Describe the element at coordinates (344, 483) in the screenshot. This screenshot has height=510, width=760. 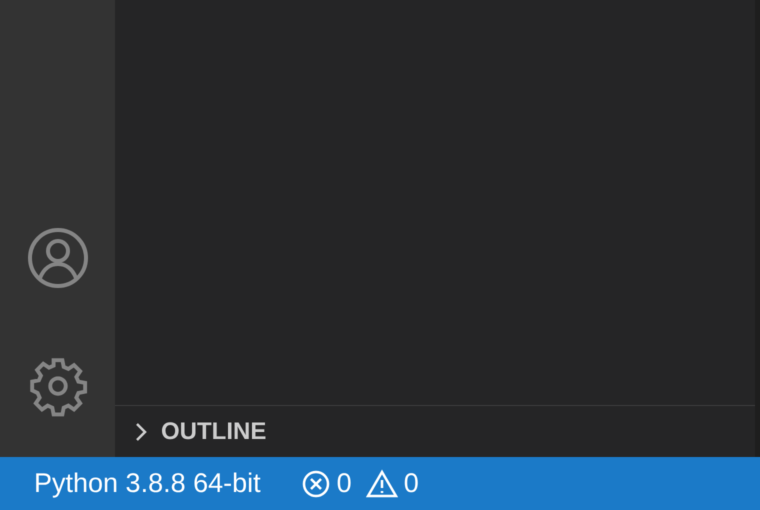
I see `error-count: 0` at that location.